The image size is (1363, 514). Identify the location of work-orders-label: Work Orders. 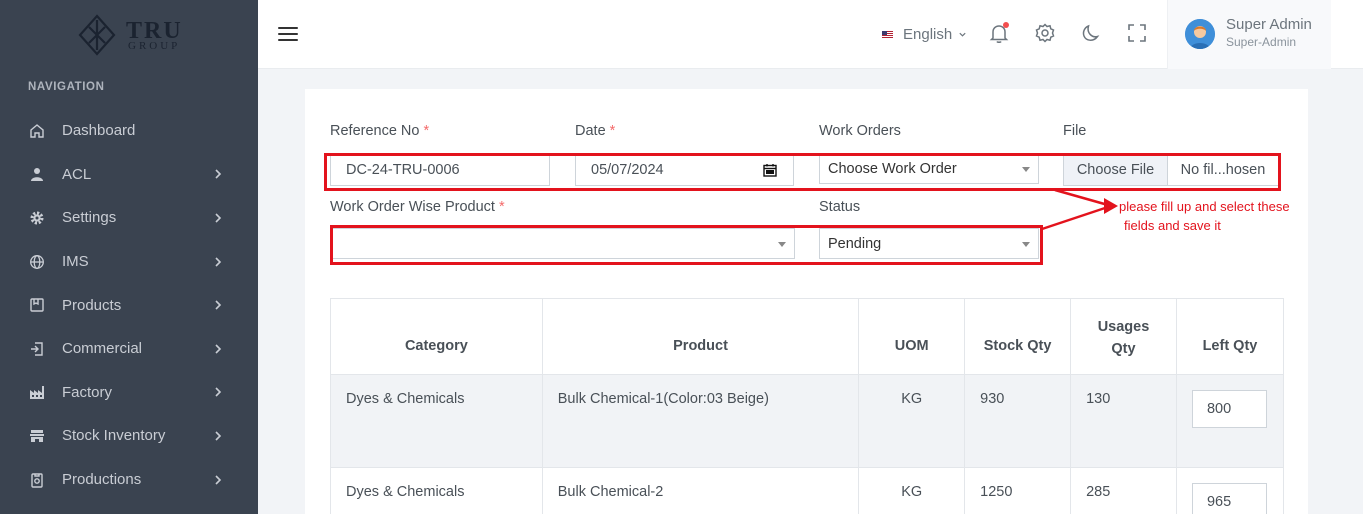
(860, 131).